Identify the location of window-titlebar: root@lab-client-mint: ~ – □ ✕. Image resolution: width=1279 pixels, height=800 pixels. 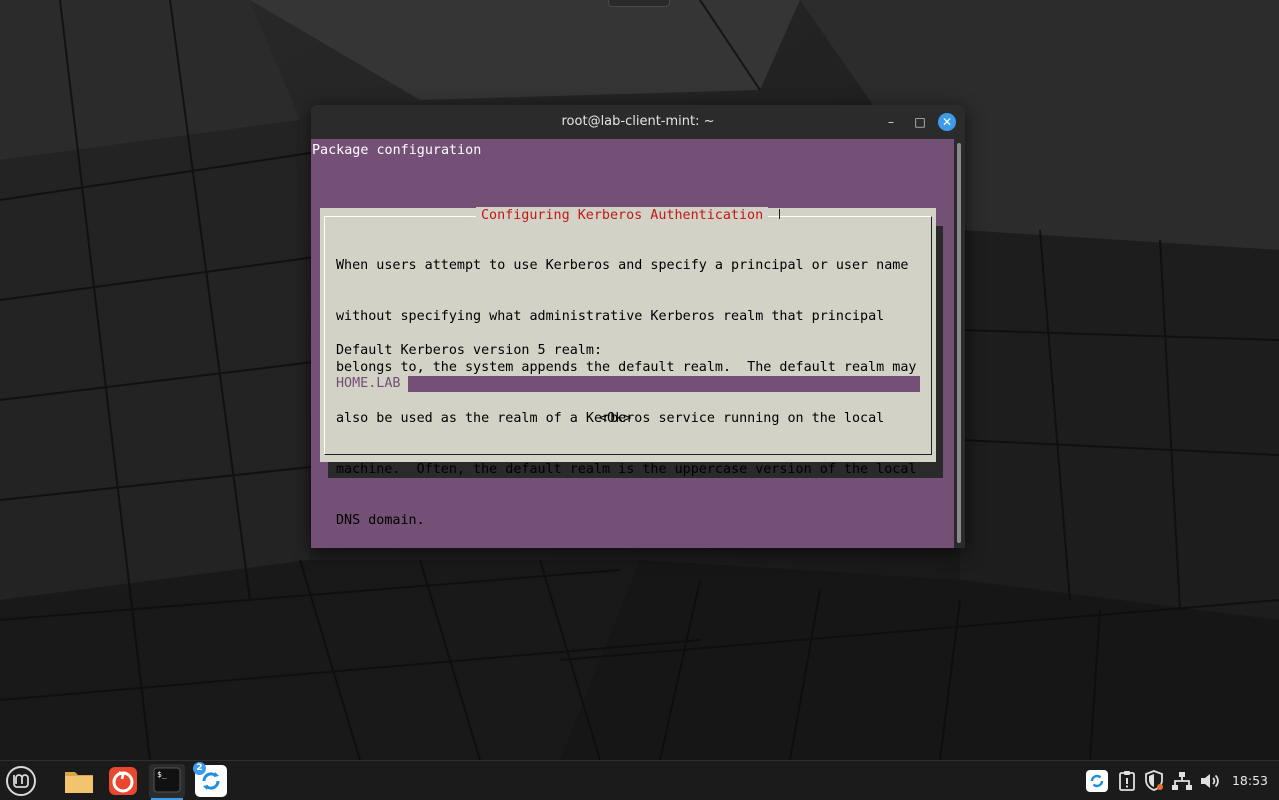
(638, 122).